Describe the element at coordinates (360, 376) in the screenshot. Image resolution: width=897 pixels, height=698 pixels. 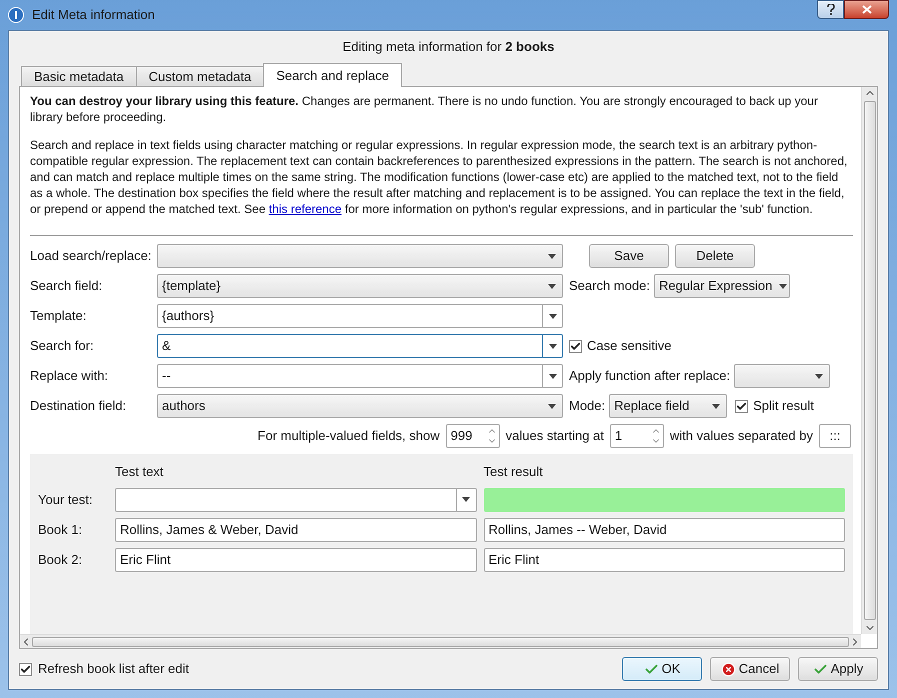
I see `combo-field: --` at that location.